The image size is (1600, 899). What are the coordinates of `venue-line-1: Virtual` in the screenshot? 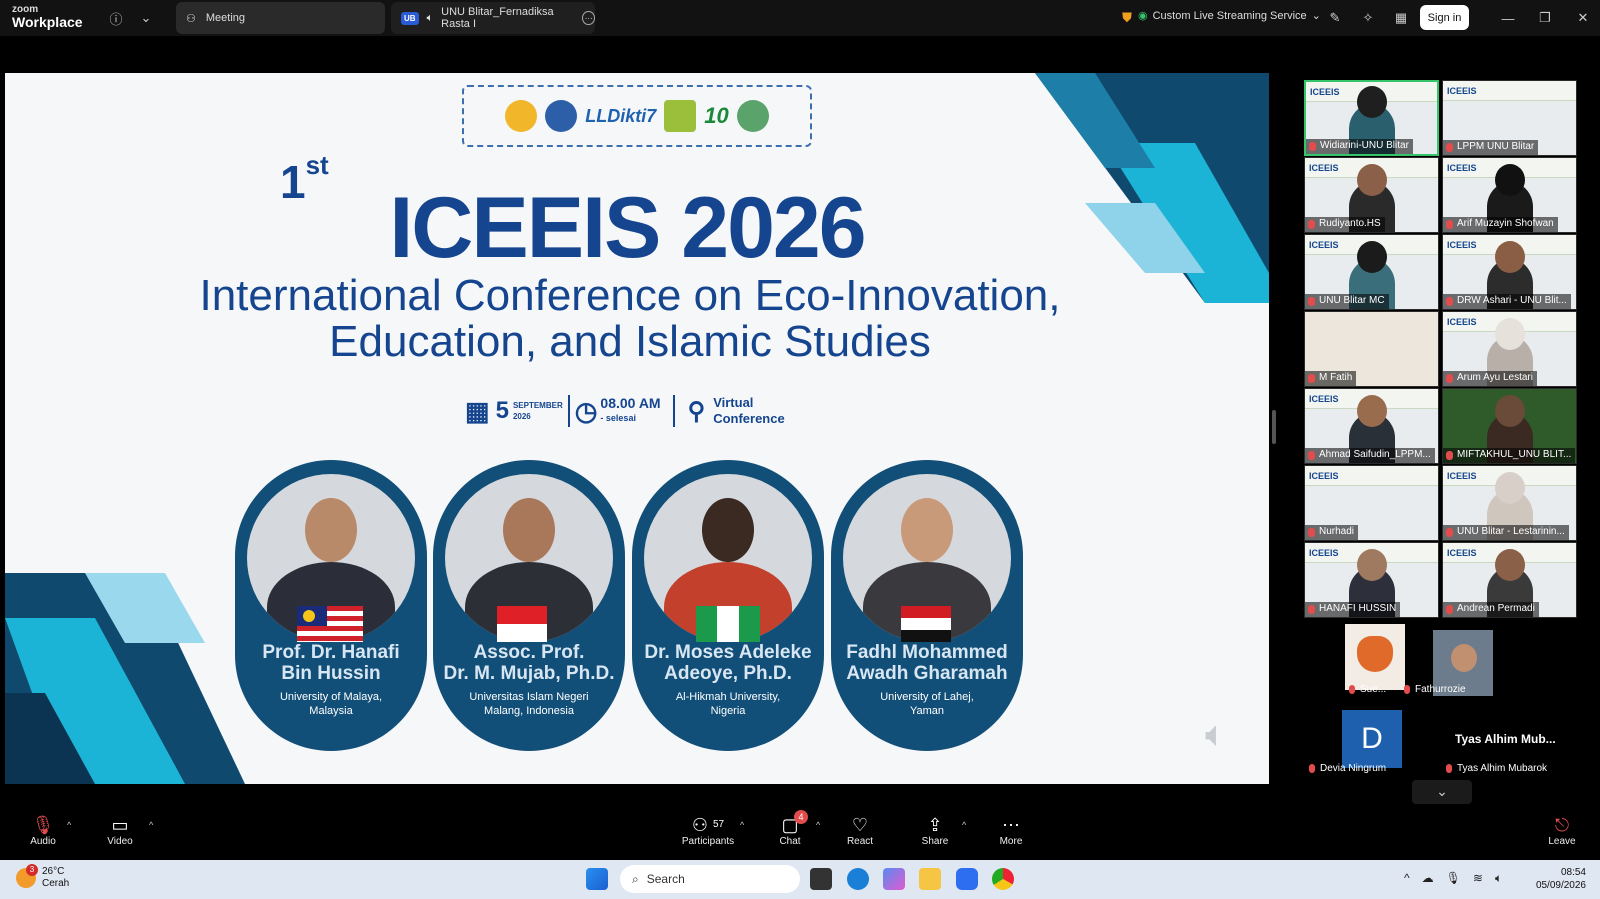 It's located at (733, 402).